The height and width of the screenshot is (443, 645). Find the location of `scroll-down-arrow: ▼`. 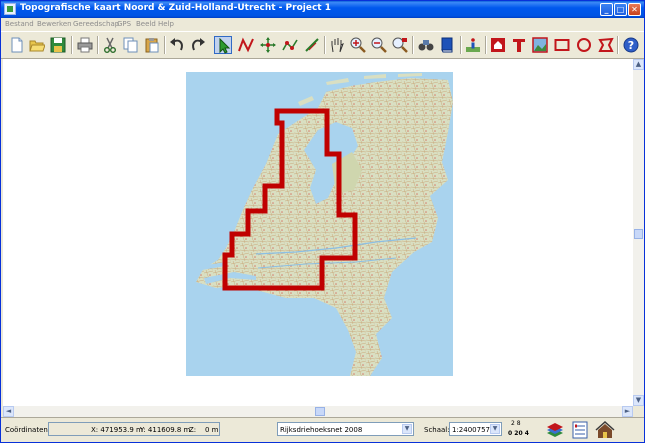

scroll-down-arrow: ▼ is located at coordinates (638, 400).